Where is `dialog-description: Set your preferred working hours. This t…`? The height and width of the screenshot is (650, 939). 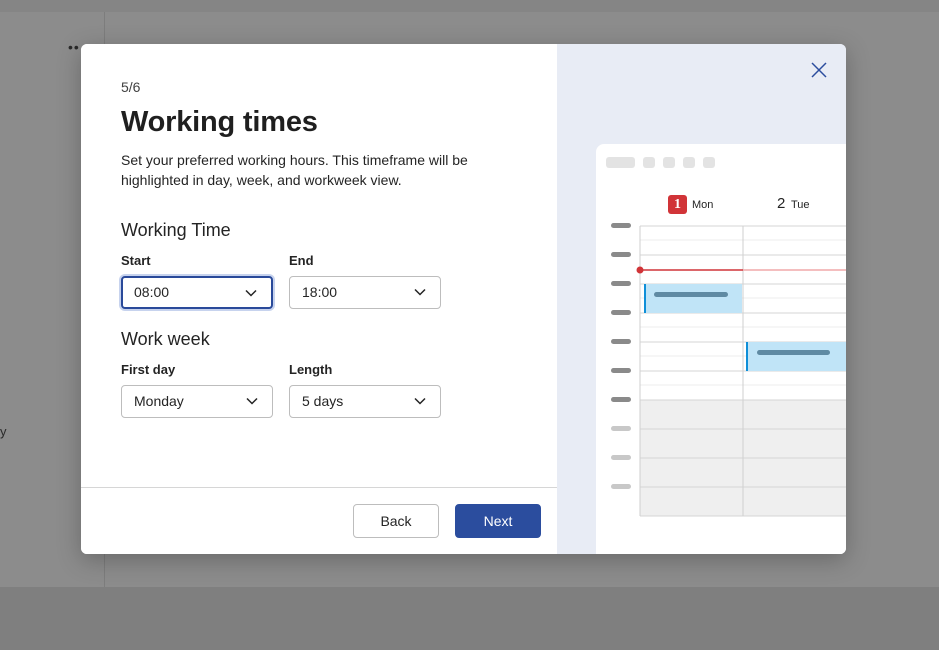
dialog-description: Set your preferred working hours. This t… is located at coordinates (294, 170).